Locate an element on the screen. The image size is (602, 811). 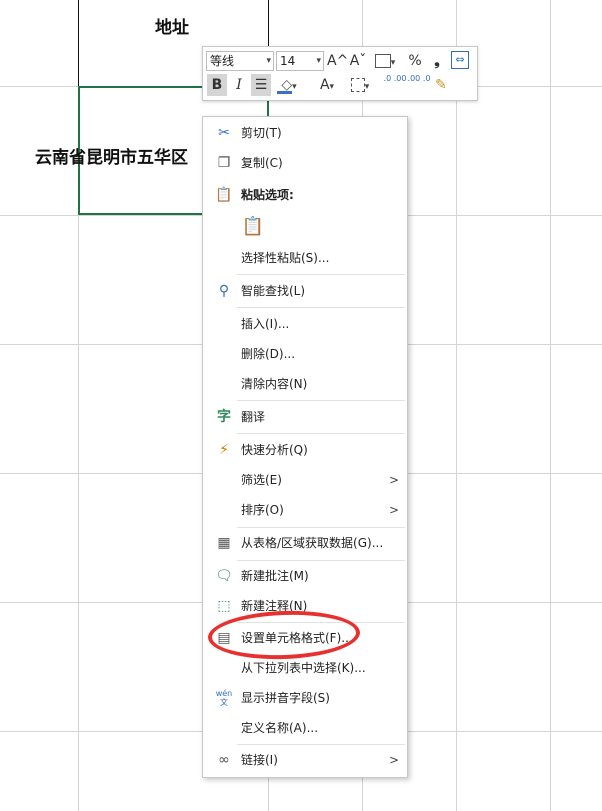
header-cell-address: 地址 is located at coordinates (172, 25).